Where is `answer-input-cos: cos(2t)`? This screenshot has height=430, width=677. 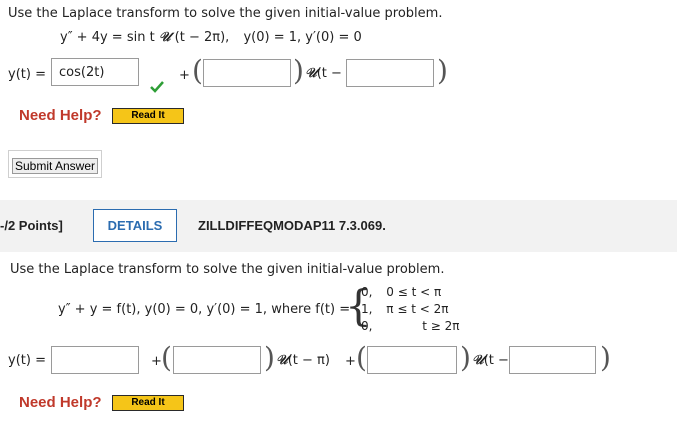 answer-input-cos: cos(2t) is located at coordinates (95, 72).